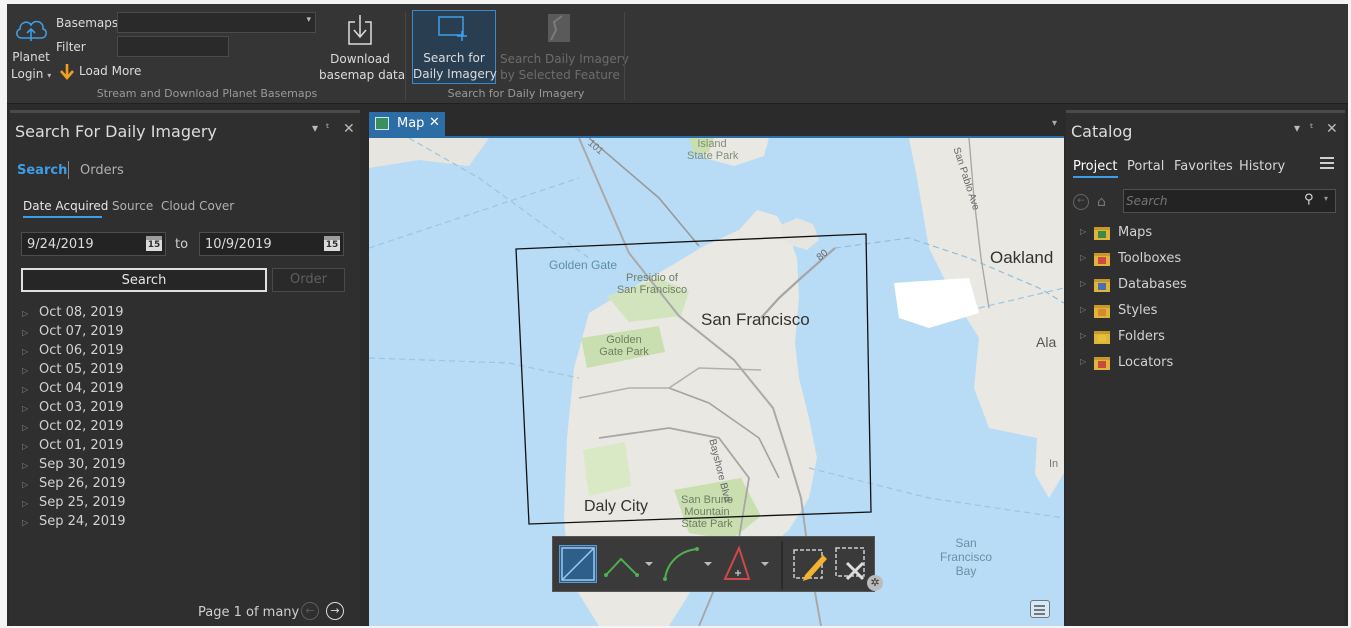 This screenshot has height=628, width=1351. I want to click on map-label-sf-bay: San Francisco Bay, so click(966, 557).